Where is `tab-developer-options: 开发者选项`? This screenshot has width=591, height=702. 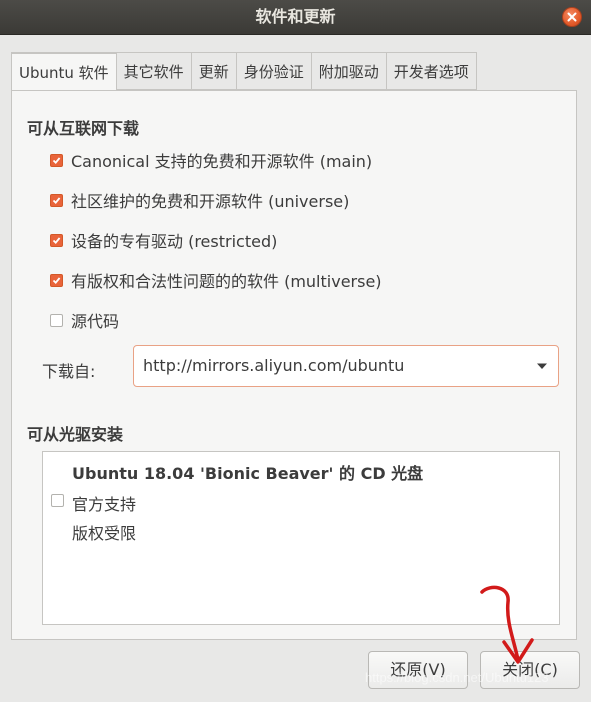 tab-developer-options: 开发者选项 is located at coordinates (431, 71).